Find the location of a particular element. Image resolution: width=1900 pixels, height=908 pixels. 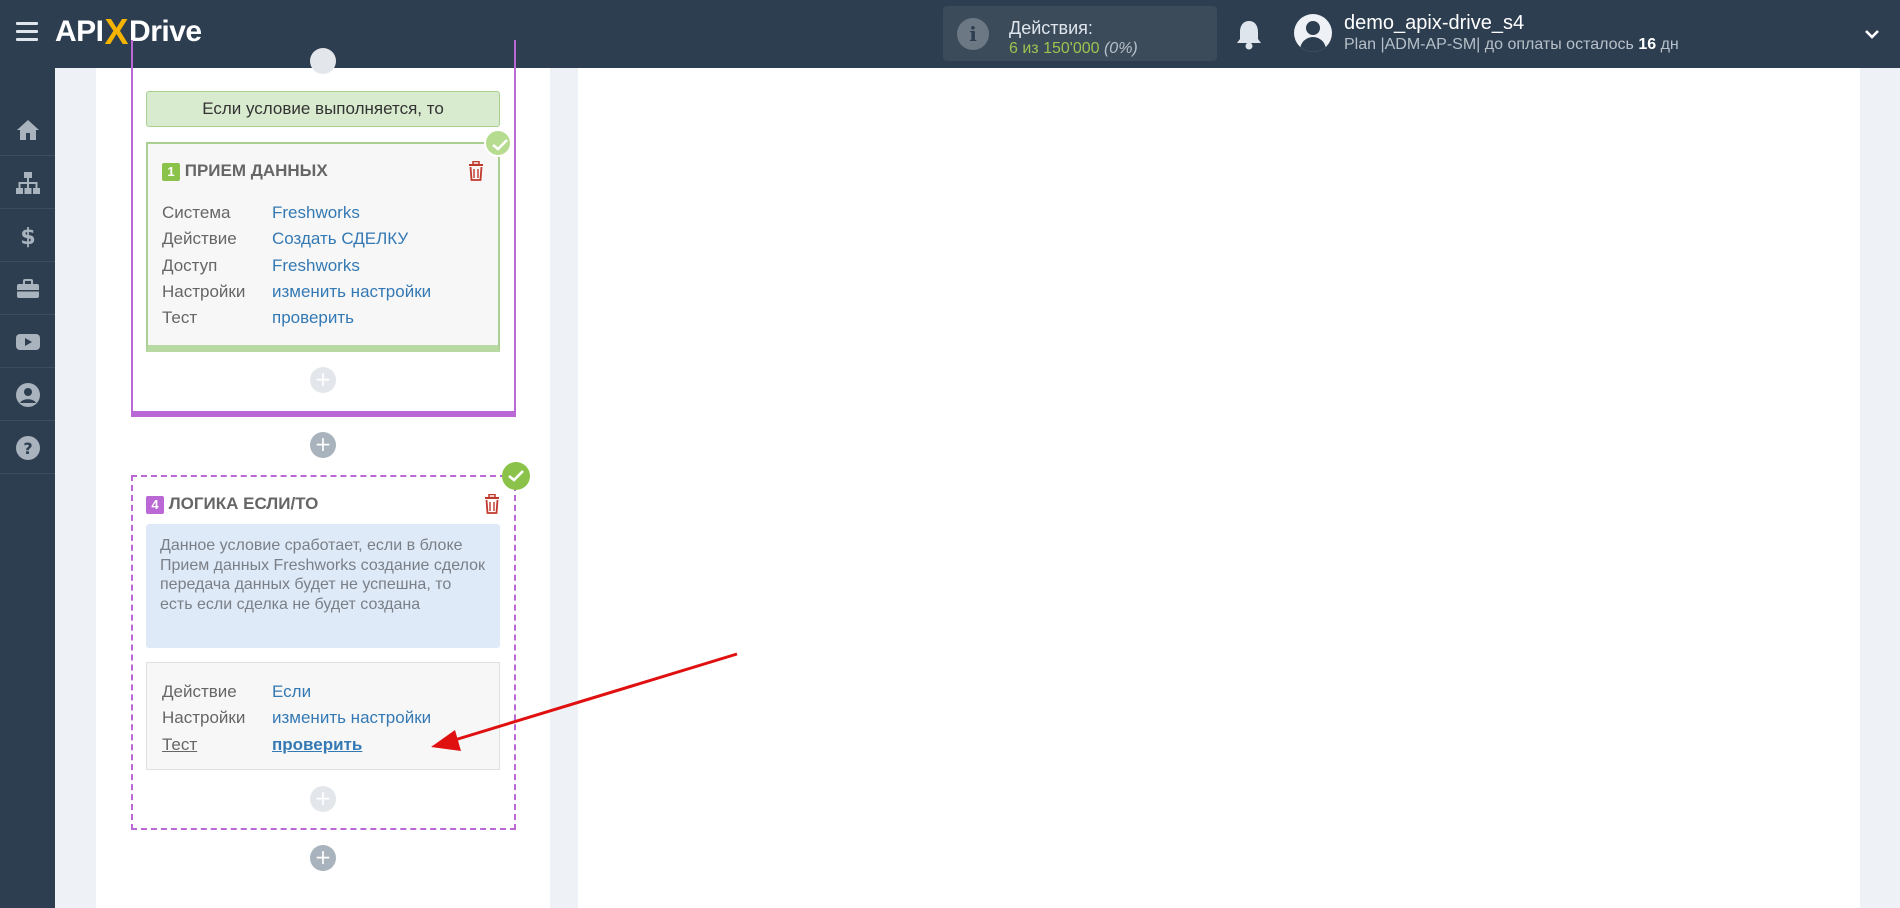

row-system: Система Freshworks is located at coordinates (296, 213).